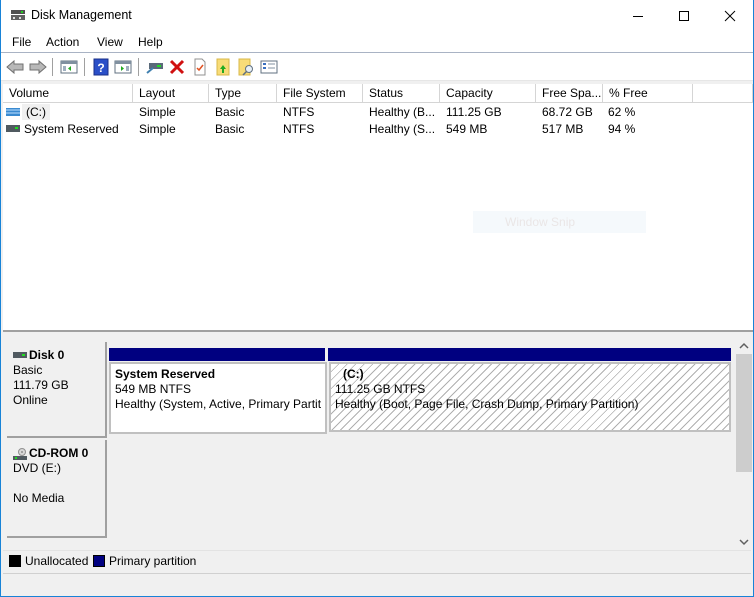  What do you see at coordinates (474, 112) in the screenshot?
I see `cell-capacity: 111.25 GB` at bounding box center [474, 112].